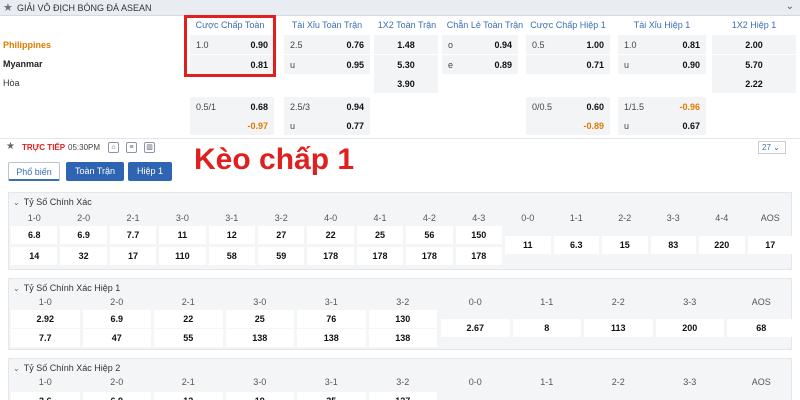 This screenshot has height=400, width=800. Describe the element at coordinates (546, 328) in the screenshot. I see `score-odd: 8` at that location.